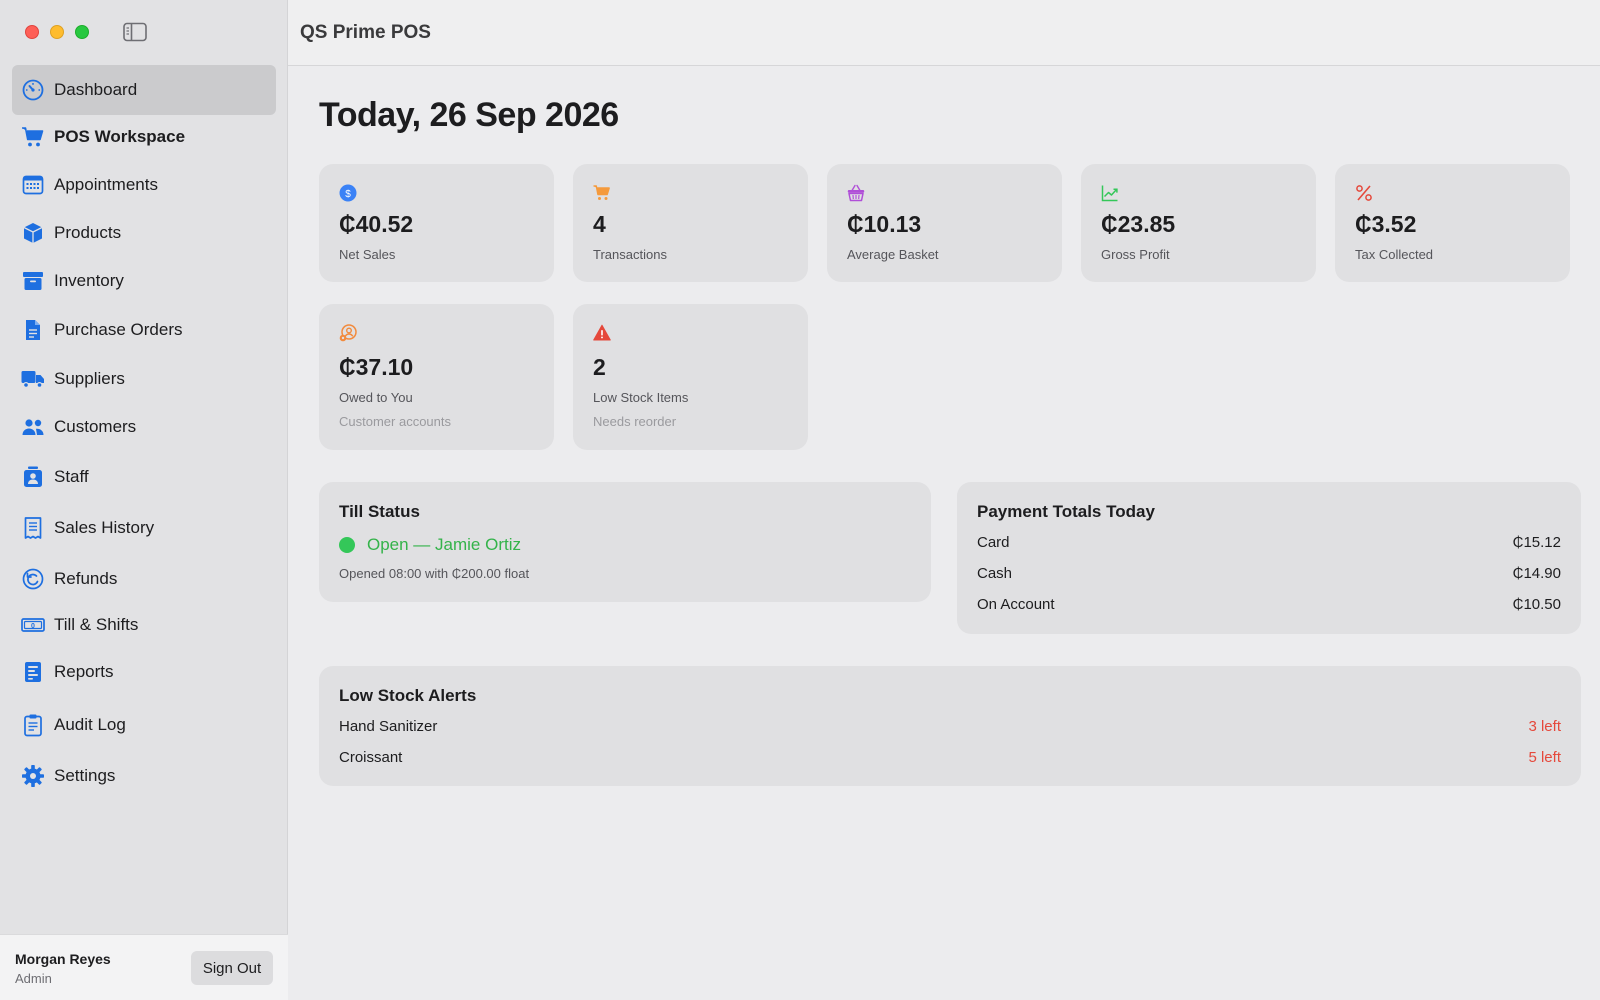 The height and width of the screenshot is (1000, 1600). Describe the element at coordinates (120, 136) in the screenshot. I see `sidebar-item-label: POS Workspace` at that location.